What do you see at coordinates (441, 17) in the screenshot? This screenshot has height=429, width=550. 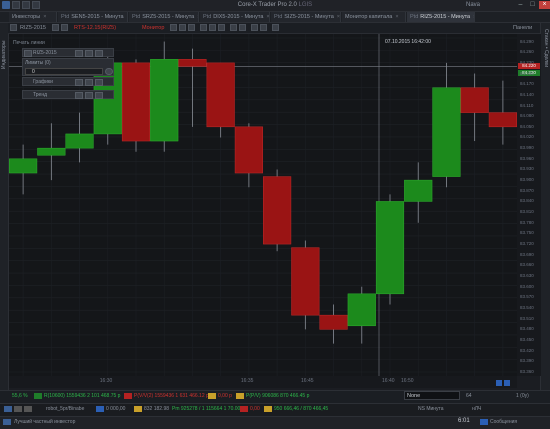 I see `tab-riz5: PtdRIZ5-2015 - Минута×` at bounding box center [441, 17].